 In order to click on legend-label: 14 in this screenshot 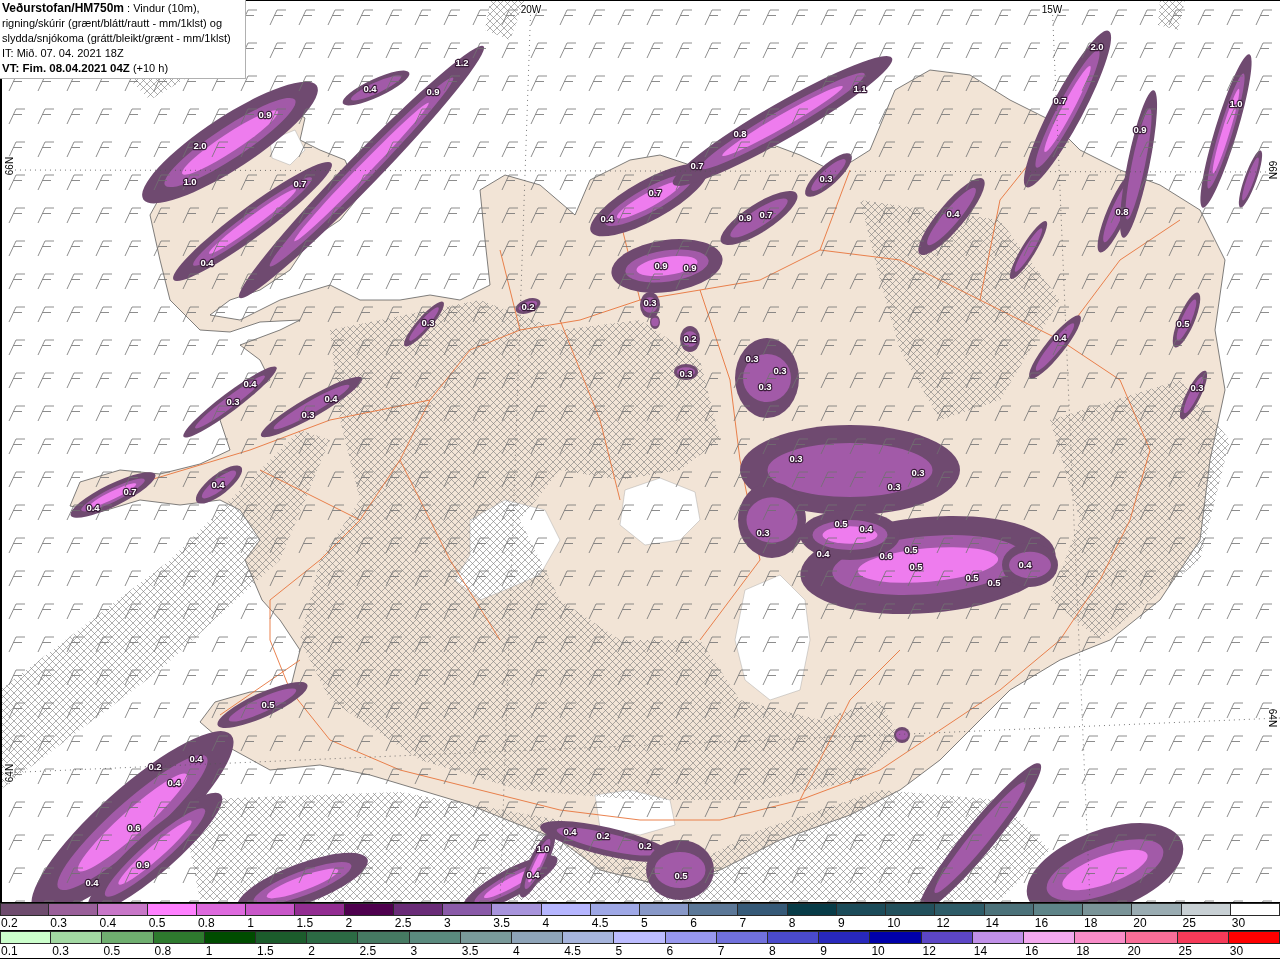, I will do `click(991, 923)`.